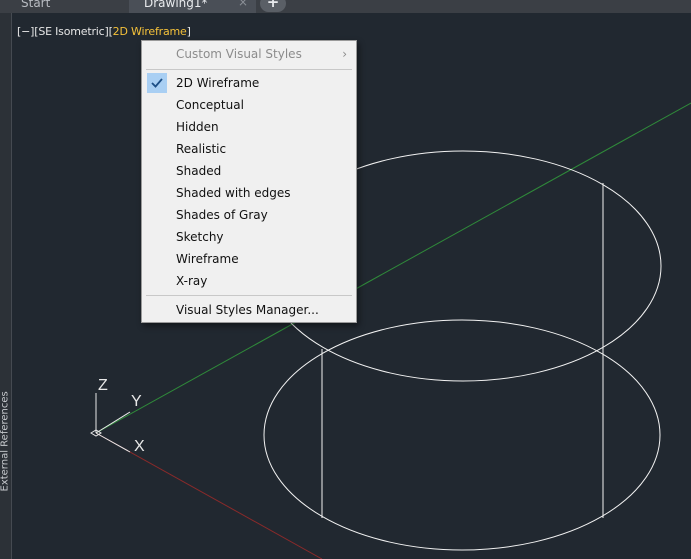  What do you see at coordinates (249, 171) in the screenshot?
I see `menu-item-shaded: Shaded` at bounding box center [249, 171].